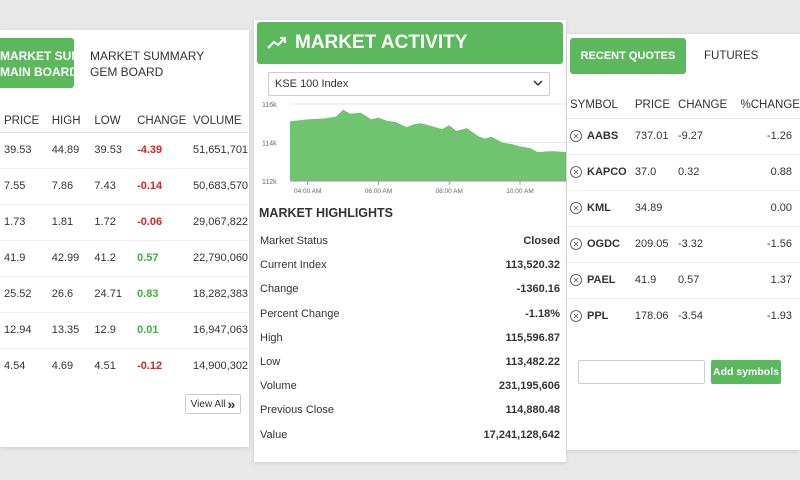 The height and width of the screenshot is (480, 800). Describe the element at coordinates (538, 83) in the screenshot. I see `chevron-down-icon` at that location.